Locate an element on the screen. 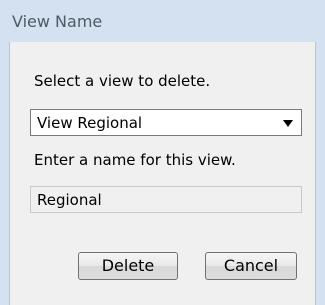  title-bar: View Name is located at coordinates (162, 21).